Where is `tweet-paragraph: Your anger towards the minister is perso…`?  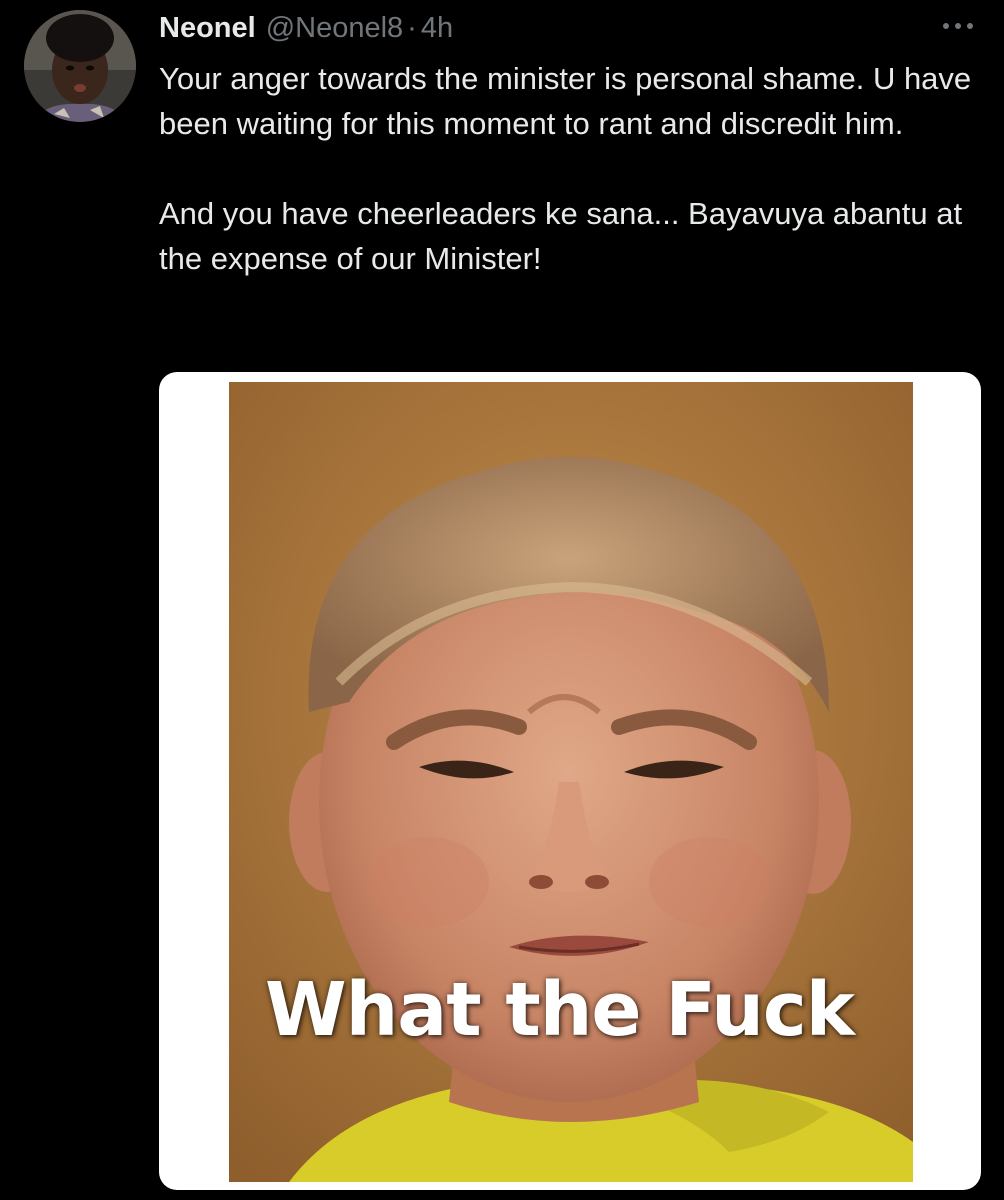 tweet-paragraph: Your anger towards the minister is perso… is located at coordinates (565, 101).